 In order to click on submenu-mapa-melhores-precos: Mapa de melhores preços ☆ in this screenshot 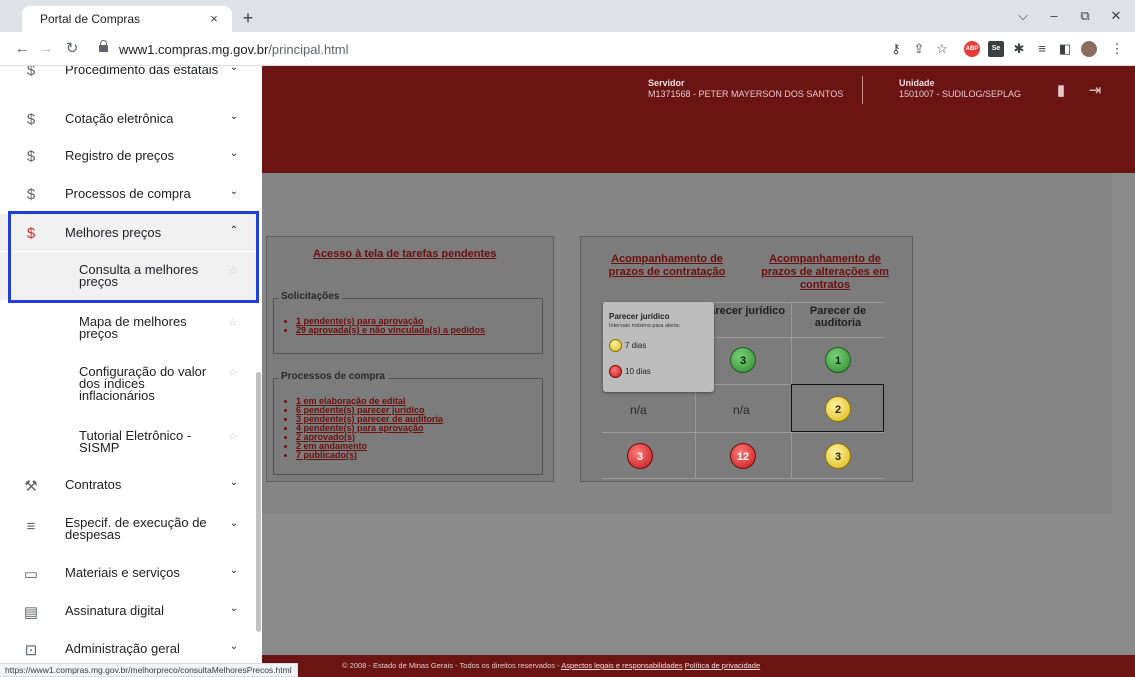, I will do `click(128, 328)`.